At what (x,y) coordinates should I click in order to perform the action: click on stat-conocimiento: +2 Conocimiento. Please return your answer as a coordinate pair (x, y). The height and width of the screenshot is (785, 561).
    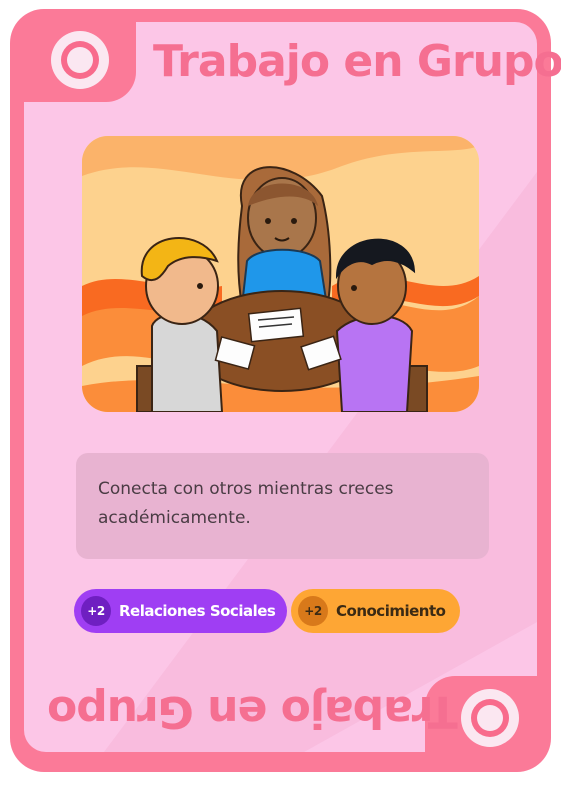
    Looking at the image, I should click on (375, 611).